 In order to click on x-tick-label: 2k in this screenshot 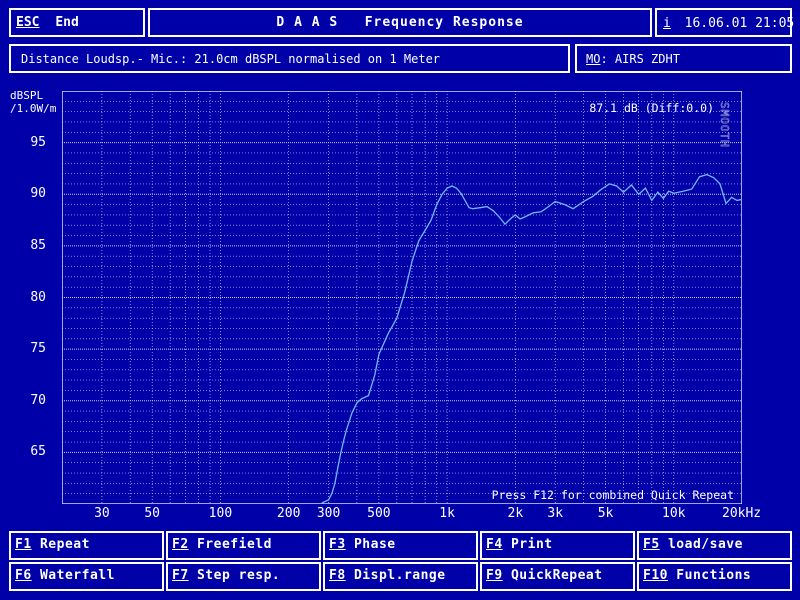, I will do `click(515, 513)`.